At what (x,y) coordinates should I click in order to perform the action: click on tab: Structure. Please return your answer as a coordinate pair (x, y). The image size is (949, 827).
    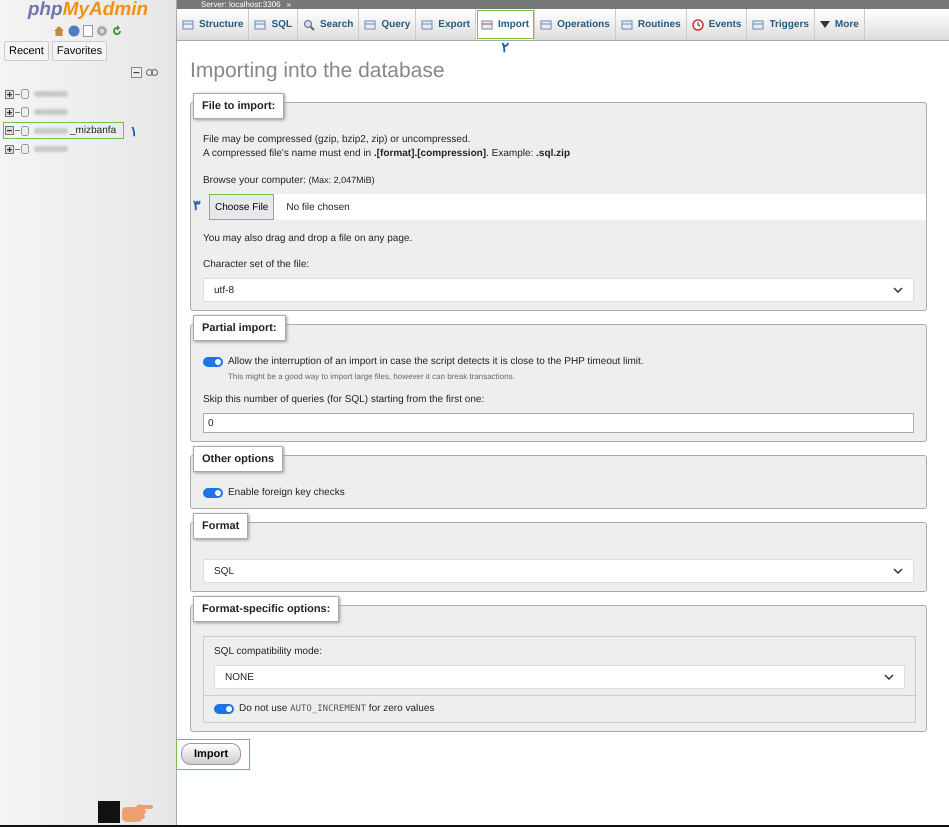
    Looking at the image, I should click on (213, 24).